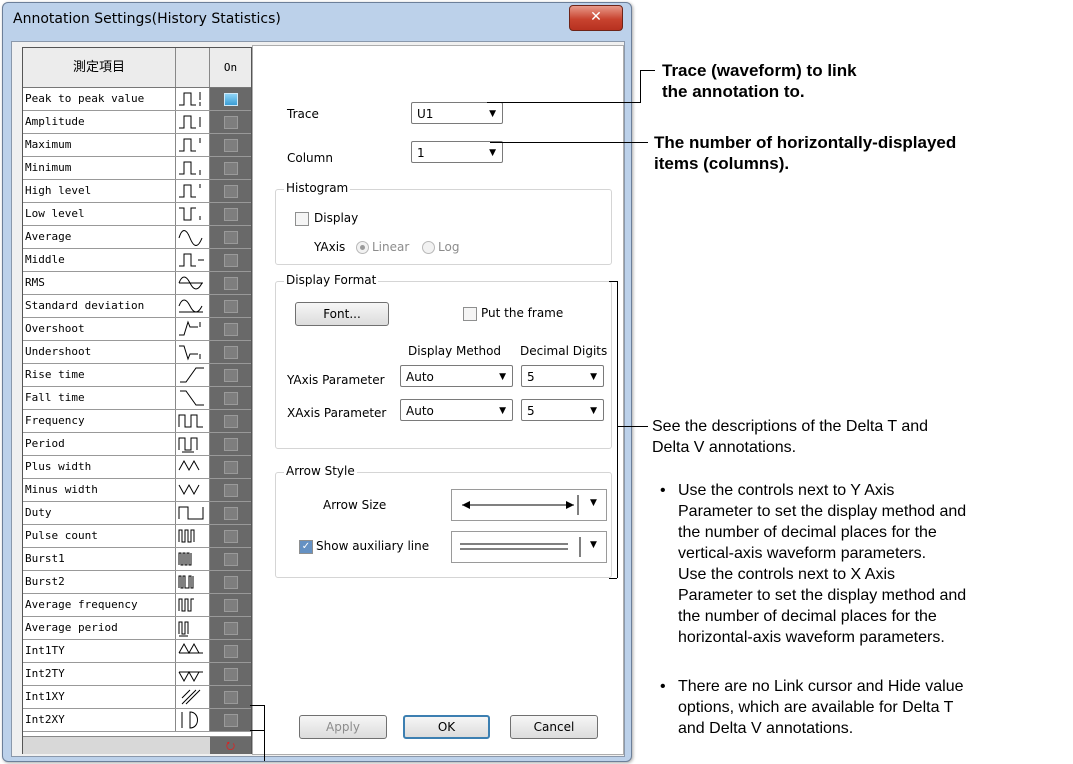  What do you see at coordinates (137, 375) in the screenshot?
I see `list-item: Rise time` at bounding box center [137, 375].